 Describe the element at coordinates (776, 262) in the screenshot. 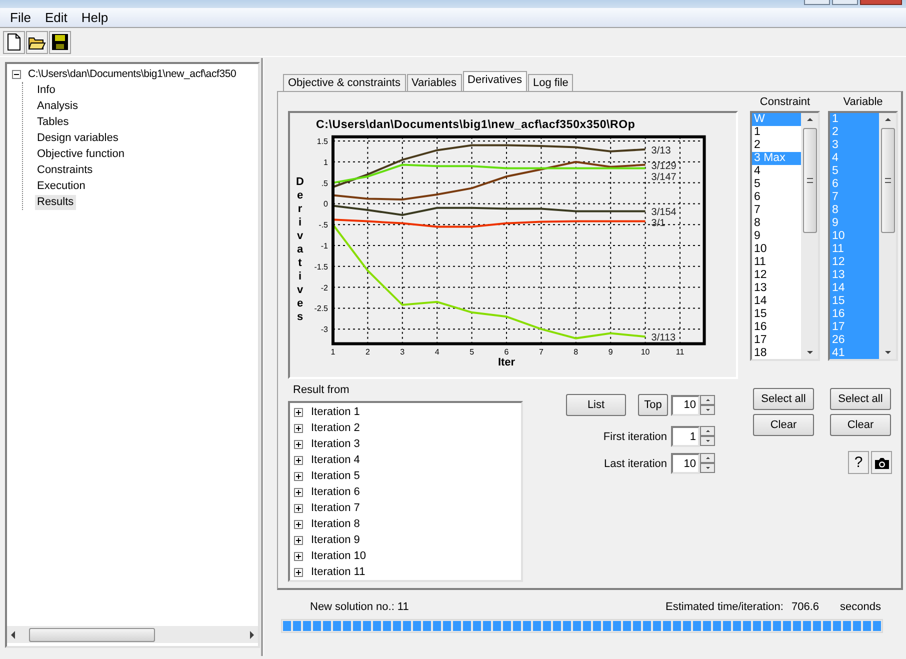

I see `list-item: 11` at that location.